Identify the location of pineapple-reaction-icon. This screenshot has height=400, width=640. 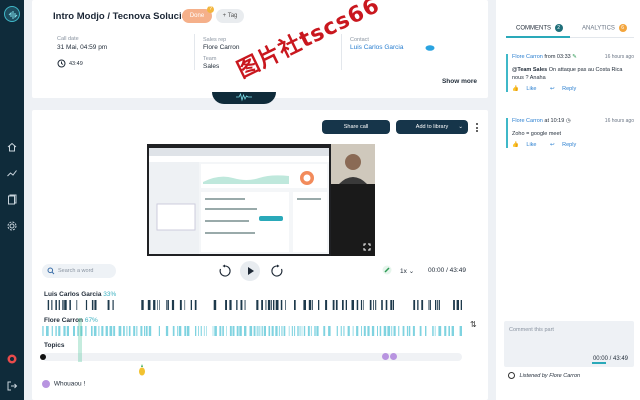
(142, 371).